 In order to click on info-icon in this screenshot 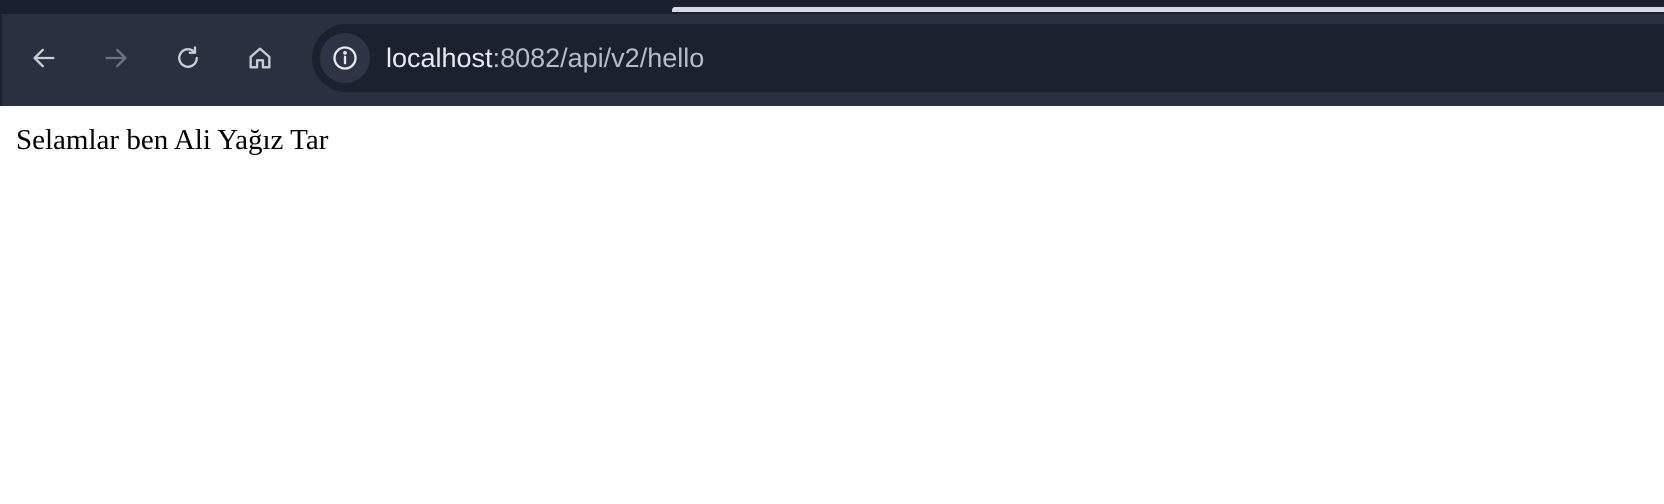, I will do `click(345, 58)`.